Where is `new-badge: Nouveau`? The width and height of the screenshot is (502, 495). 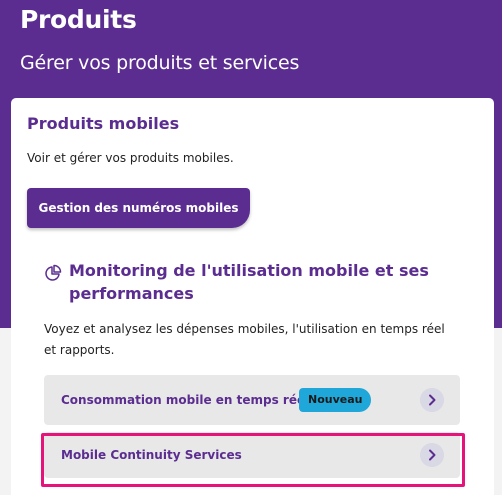 new-badge: Nouveau is located at coordinates (335, 400).